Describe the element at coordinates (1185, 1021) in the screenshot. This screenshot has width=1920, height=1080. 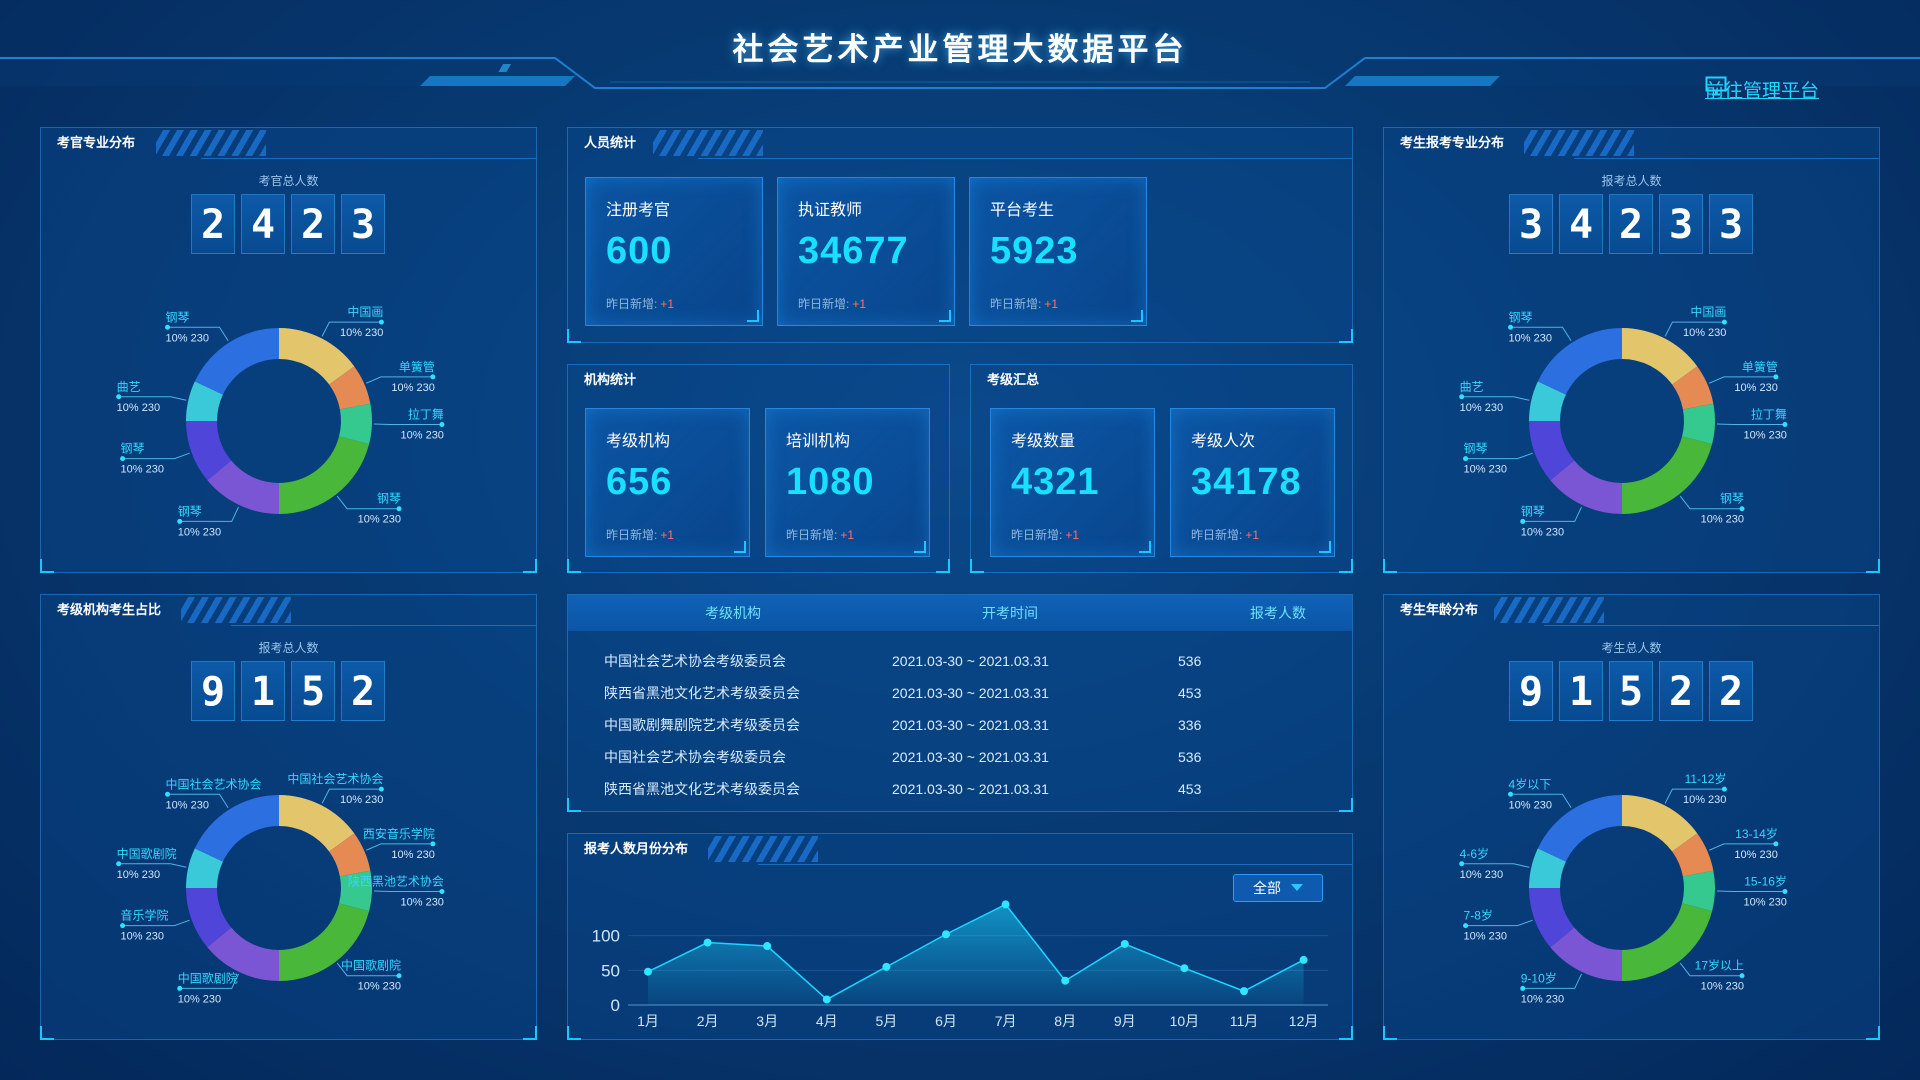
I see `x-tick-label: 10月` at that location.